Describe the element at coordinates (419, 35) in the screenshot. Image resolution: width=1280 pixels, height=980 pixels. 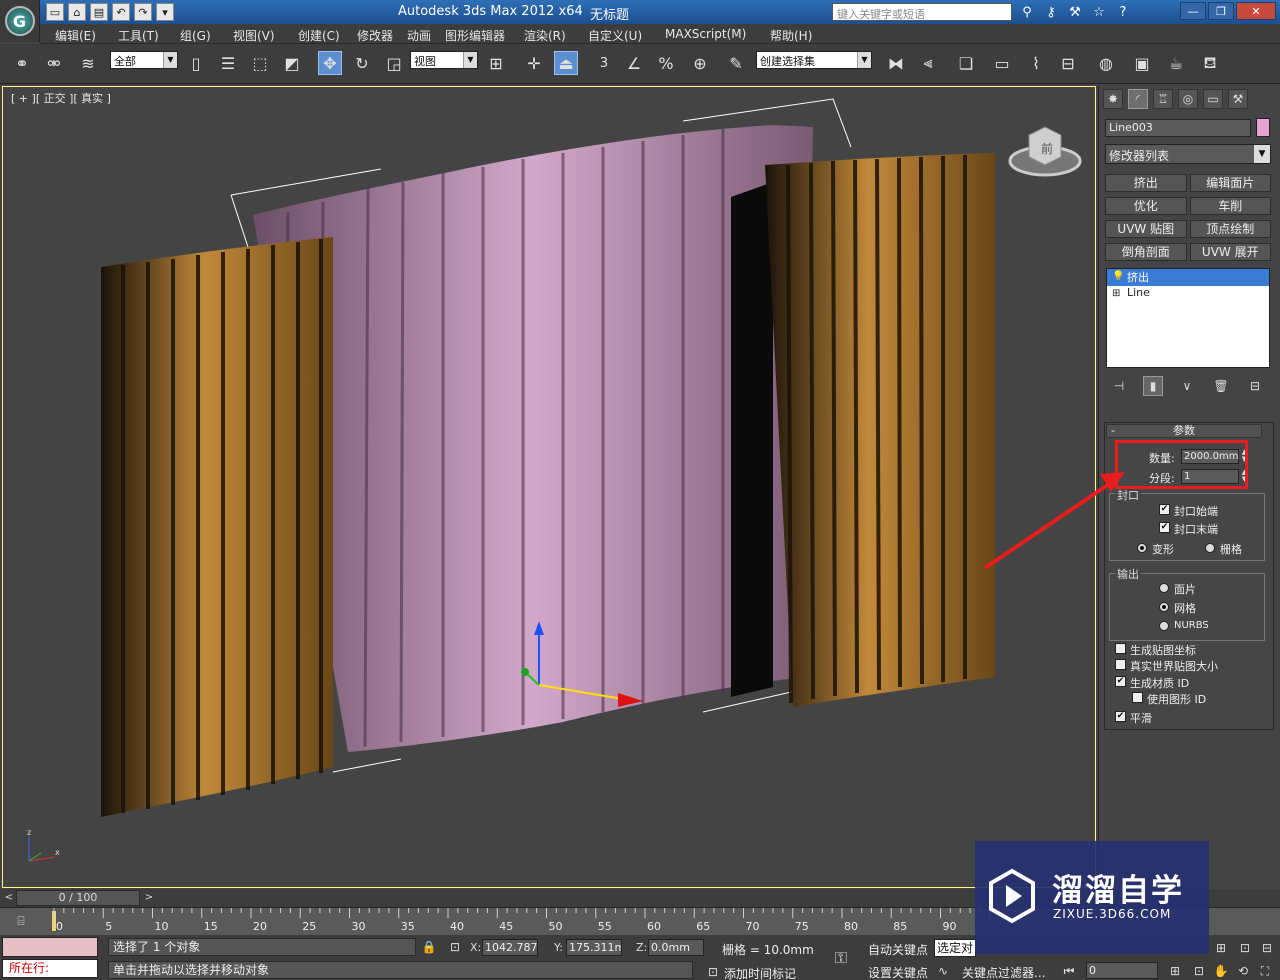
I see `menu-animation: 动画` at that location.